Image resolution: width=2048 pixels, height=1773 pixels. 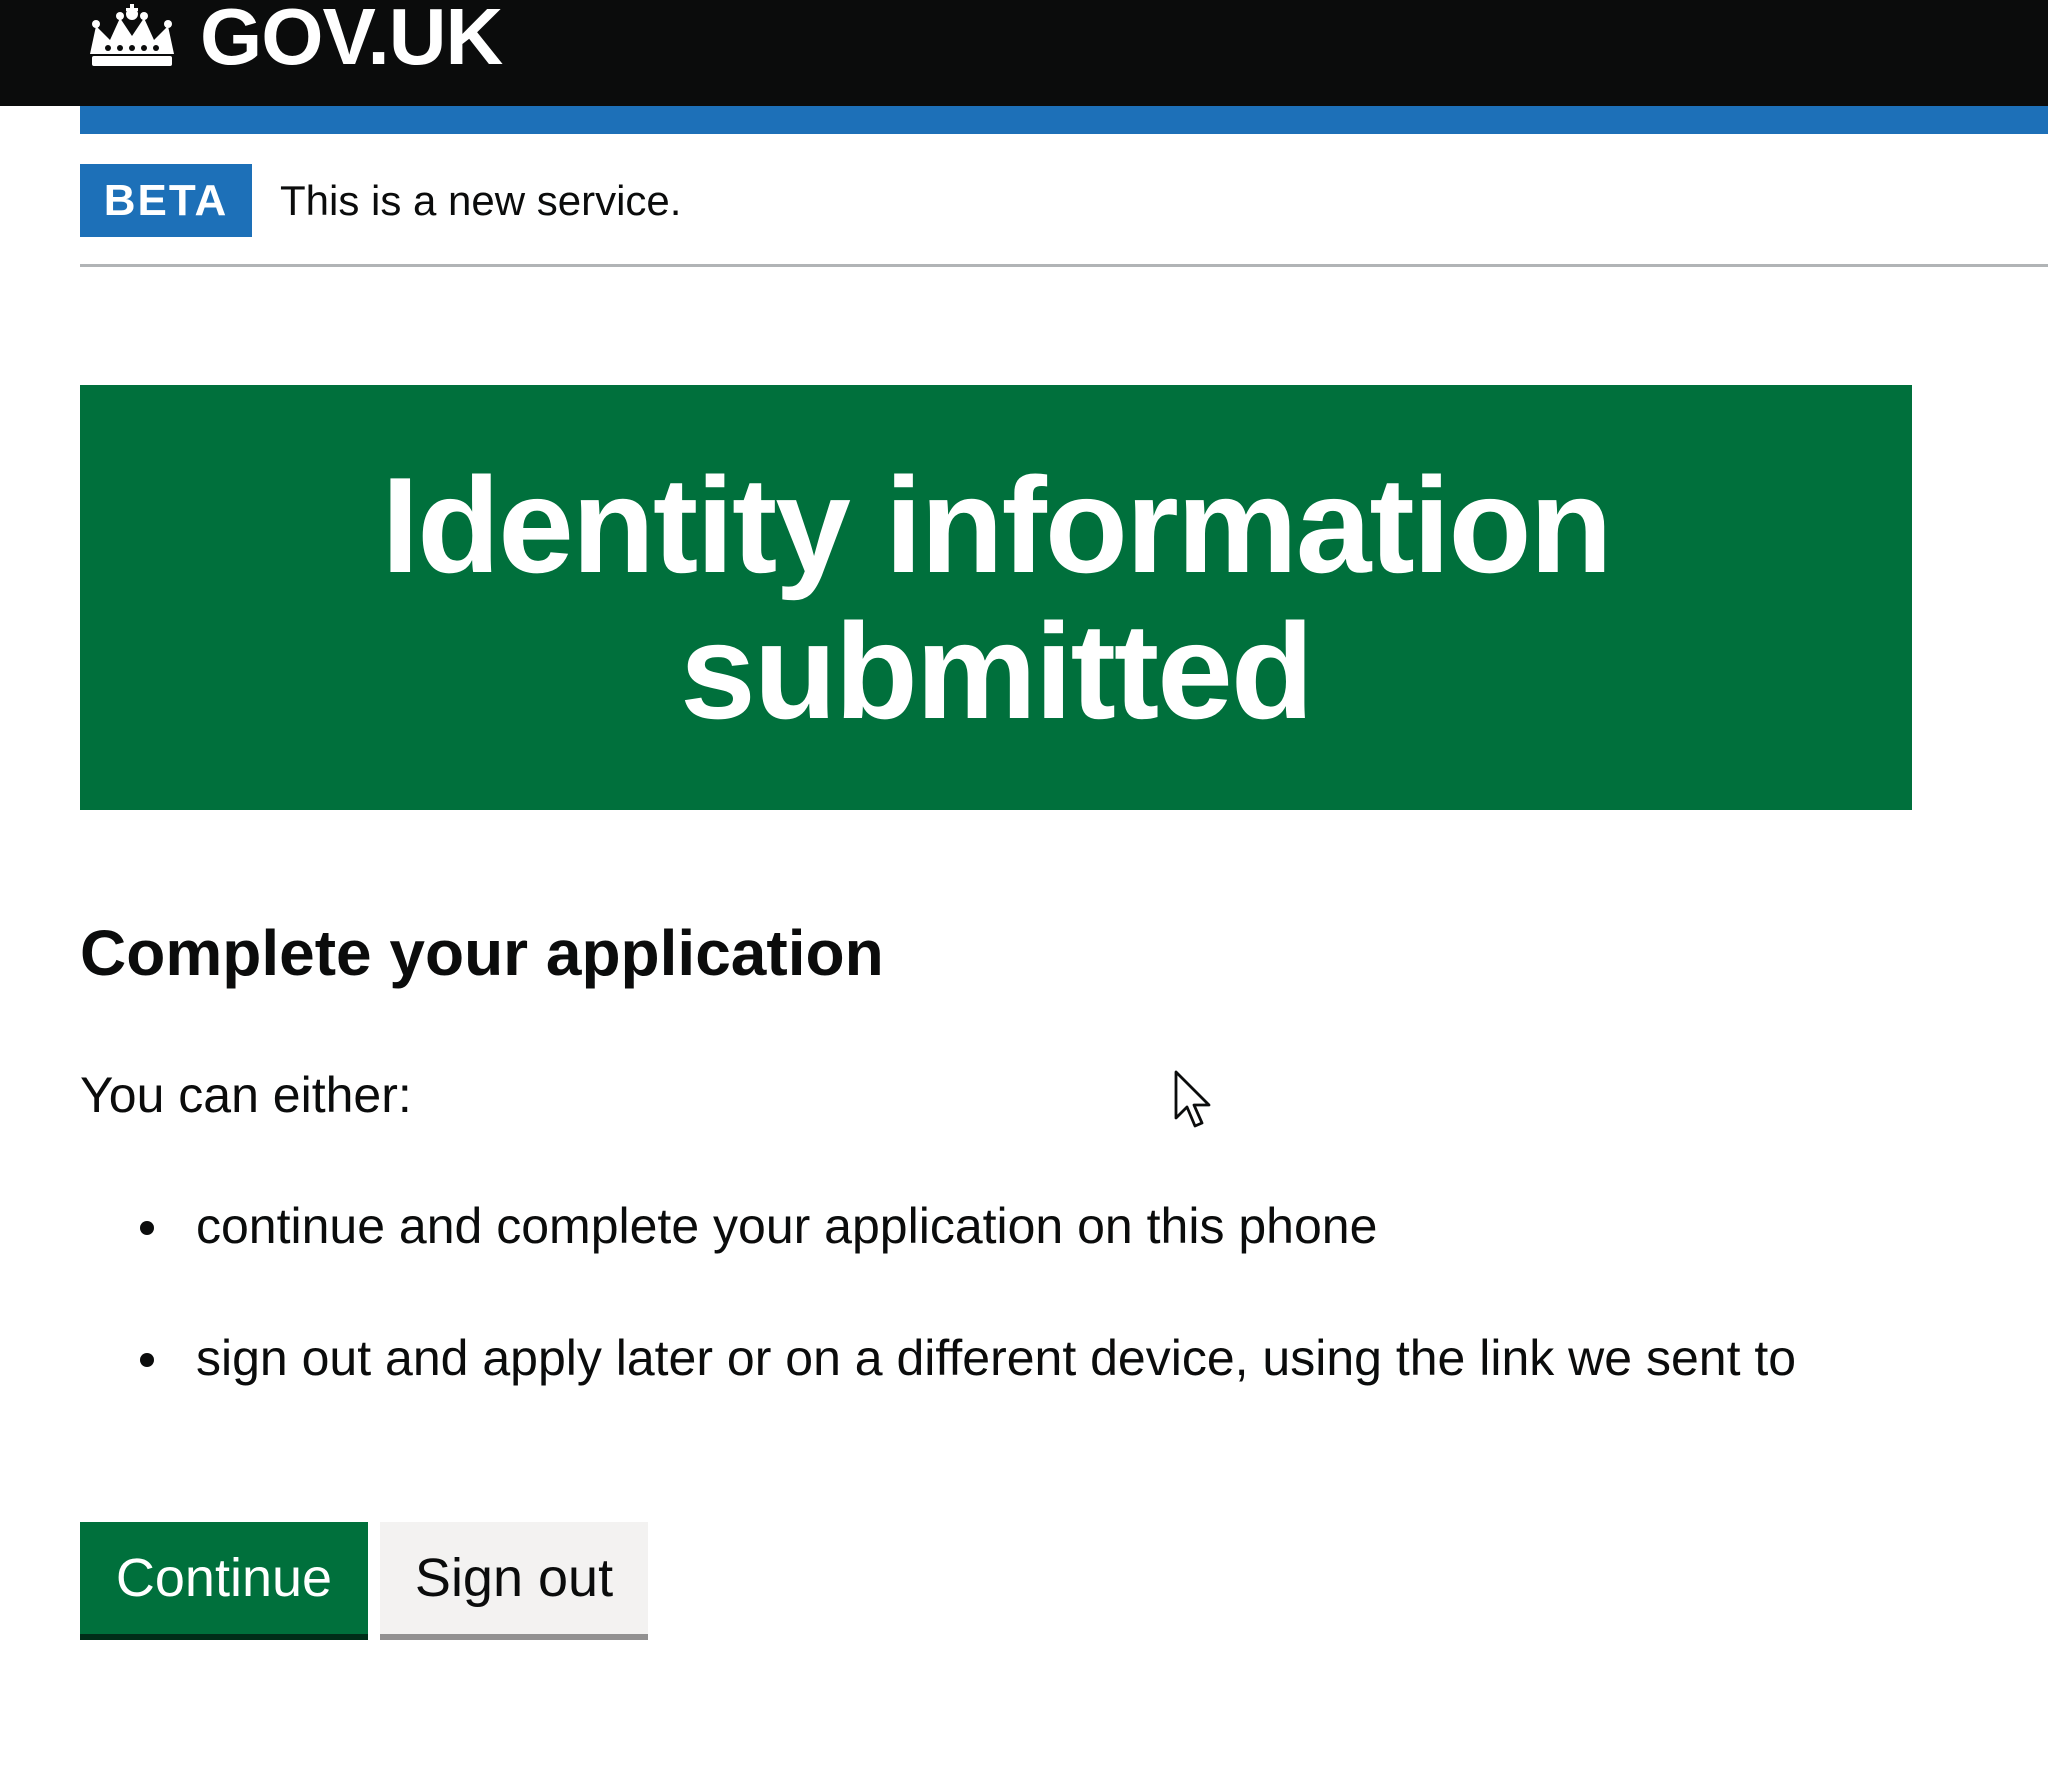 I want to click on crown-icon, so click(x=132, y=37).